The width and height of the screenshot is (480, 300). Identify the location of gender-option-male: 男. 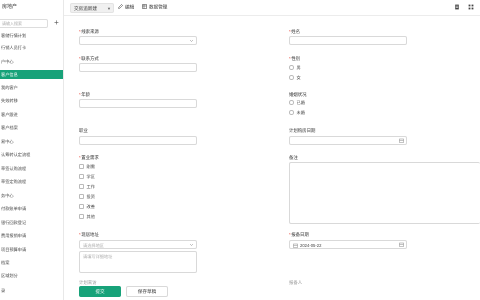
(295, 68).